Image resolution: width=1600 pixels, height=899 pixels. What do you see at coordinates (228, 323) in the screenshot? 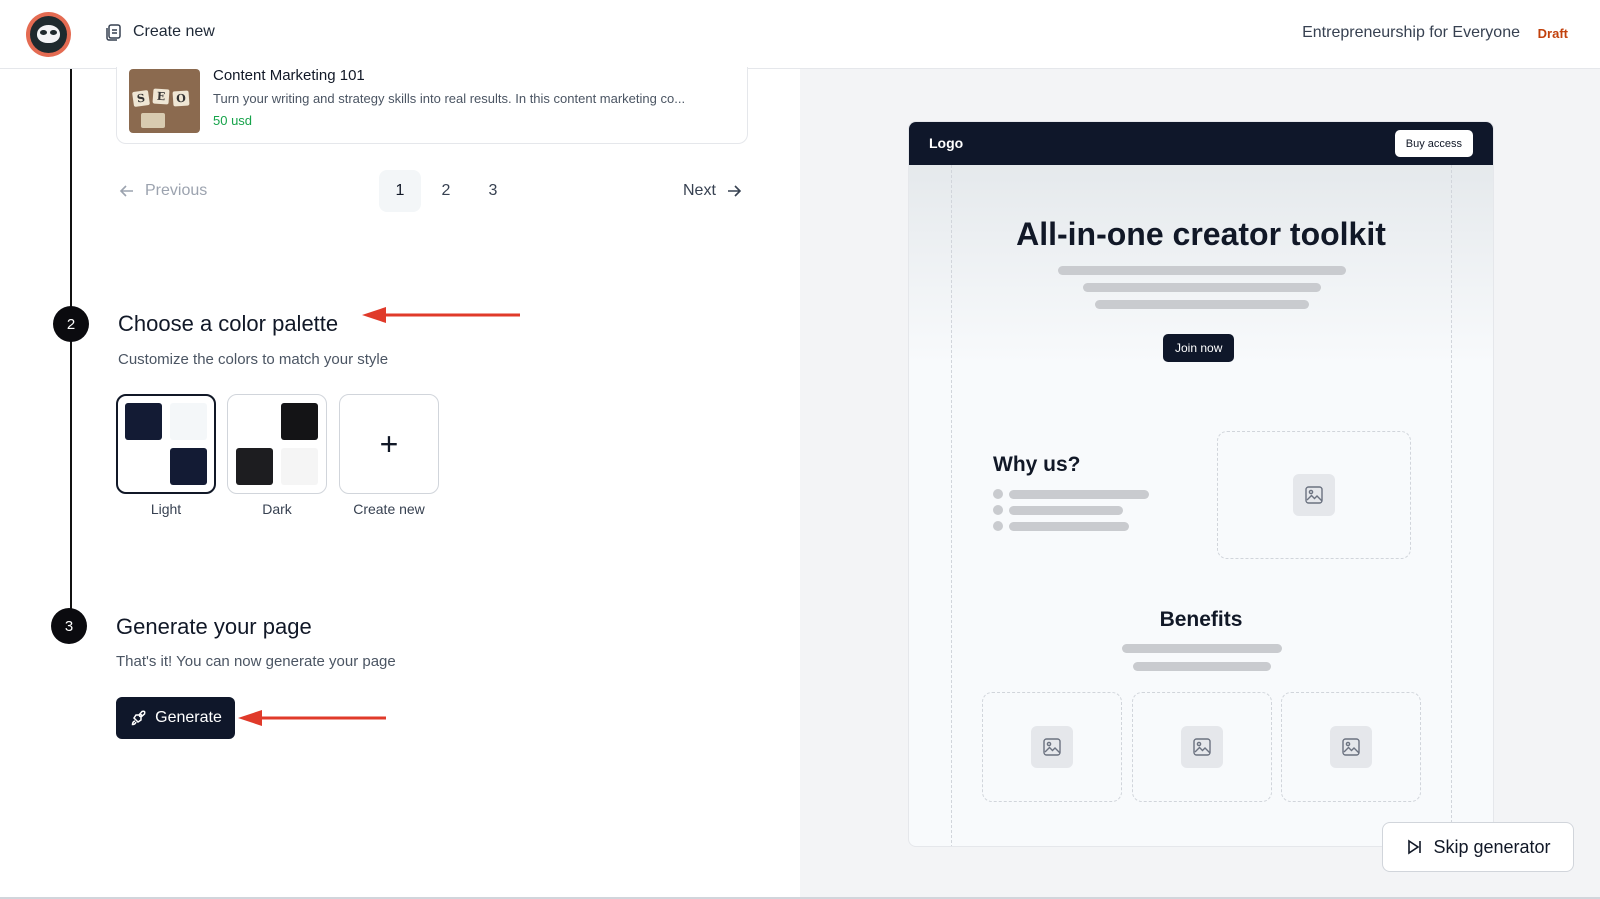
I see `step-2-title: Choose a color palette` at bounding box center [228, 323].